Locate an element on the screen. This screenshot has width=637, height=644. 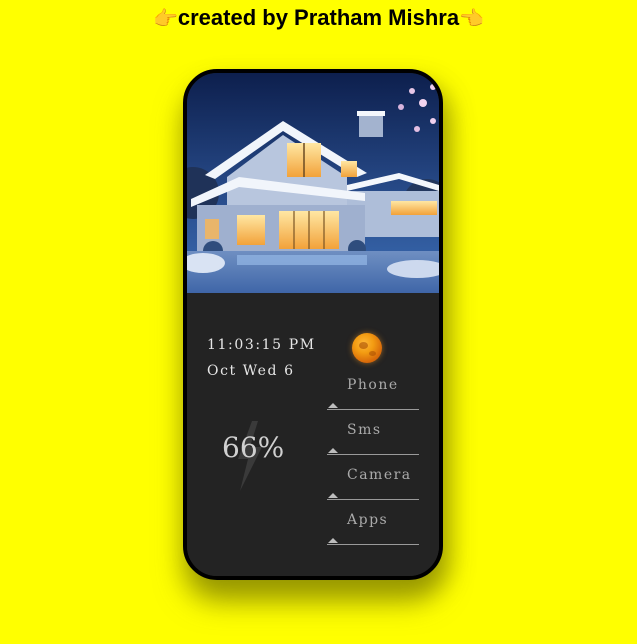
app-item-camera: Camera is located at coordinates (373, 483).